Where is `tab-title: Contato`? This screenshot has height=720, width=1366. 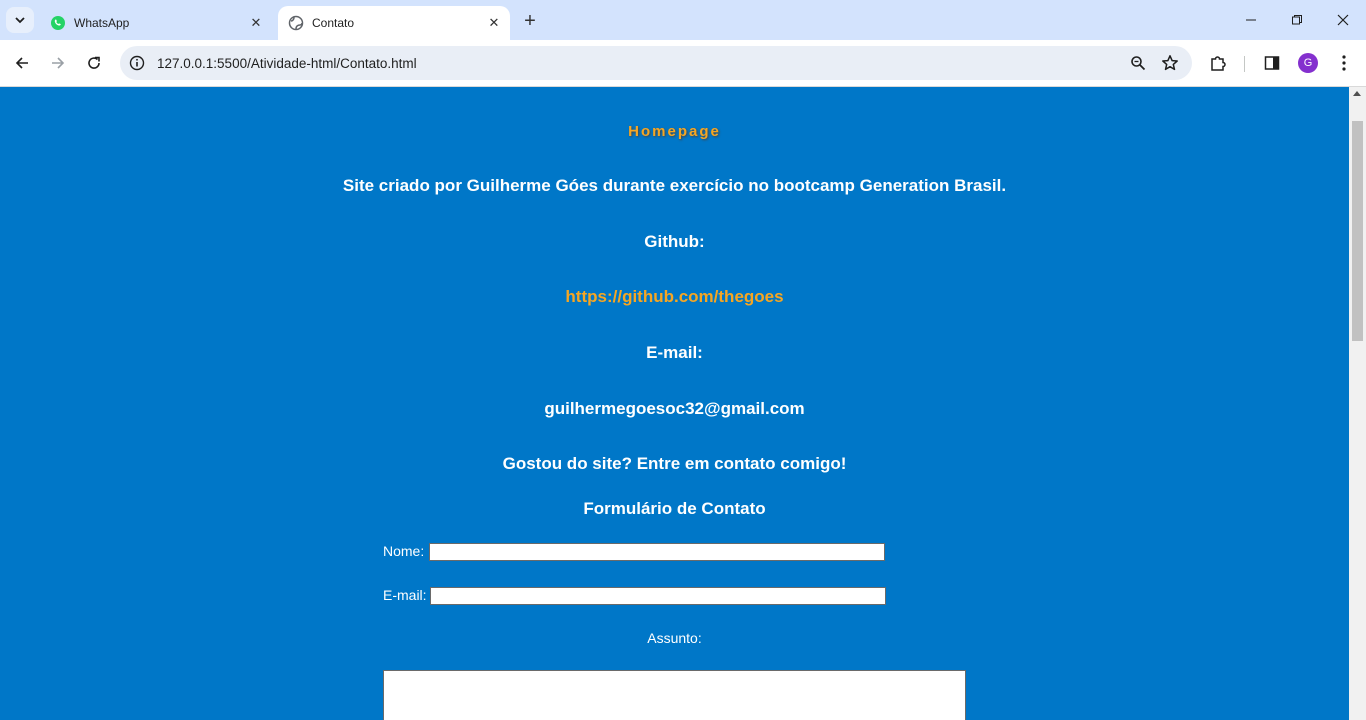
tab-title: Contato is located at coordinates (333, 23).